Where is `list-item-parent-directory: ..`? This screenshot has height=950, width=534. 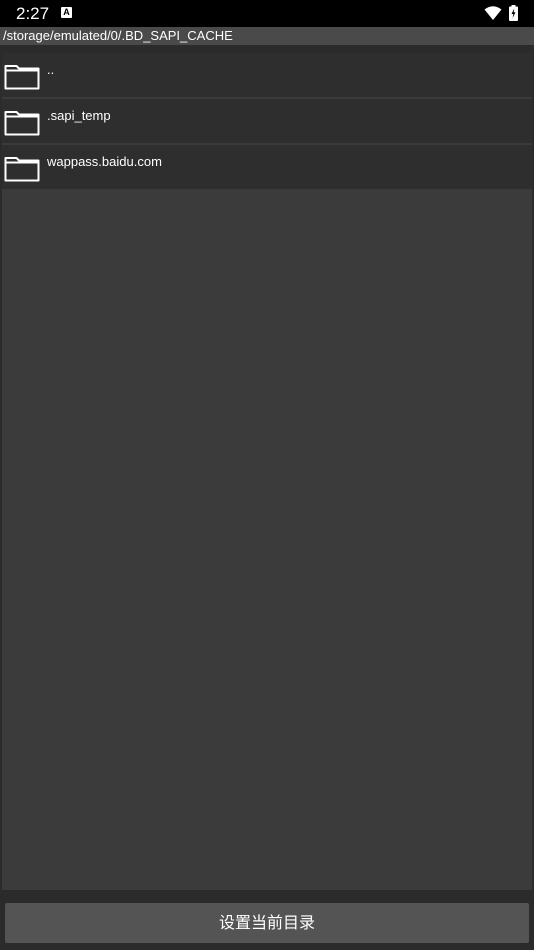
list-item-parent-directory: .. is located at coordinates (267, 75).